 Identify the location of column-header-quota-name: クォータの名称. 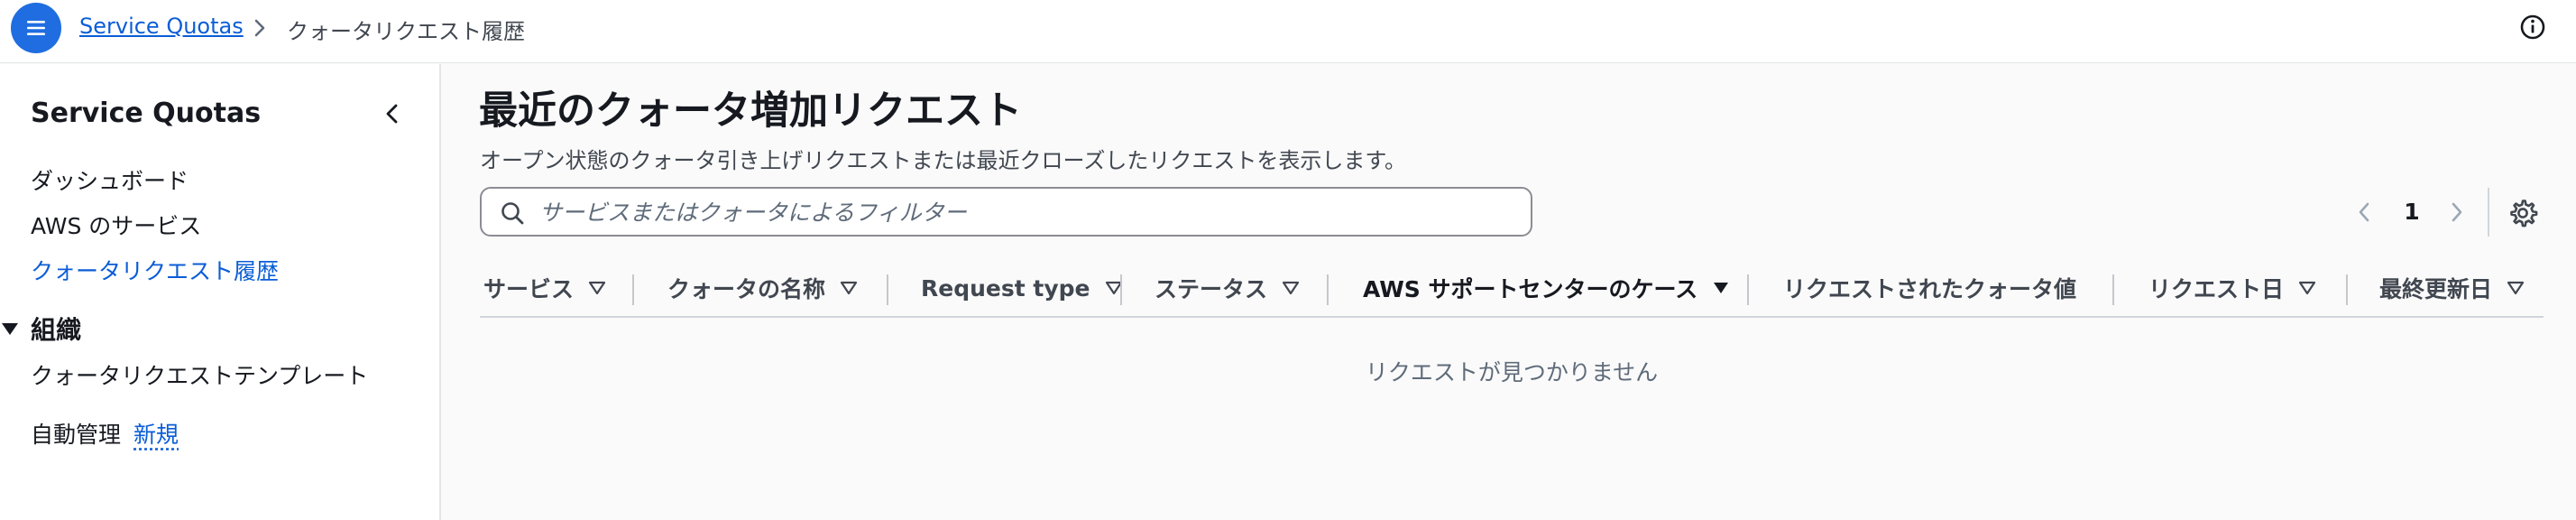
(763, 288).